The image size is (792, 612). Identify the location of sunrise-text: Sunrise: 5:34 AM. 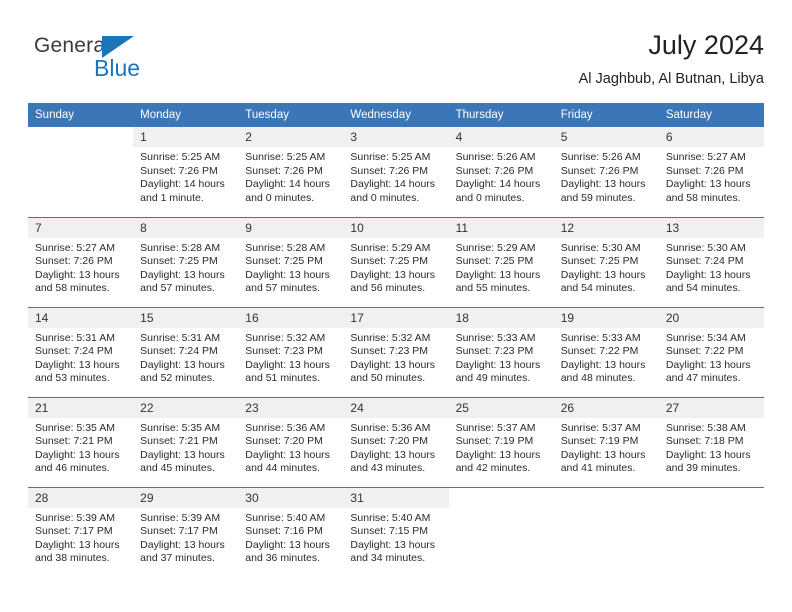
(705, 337).